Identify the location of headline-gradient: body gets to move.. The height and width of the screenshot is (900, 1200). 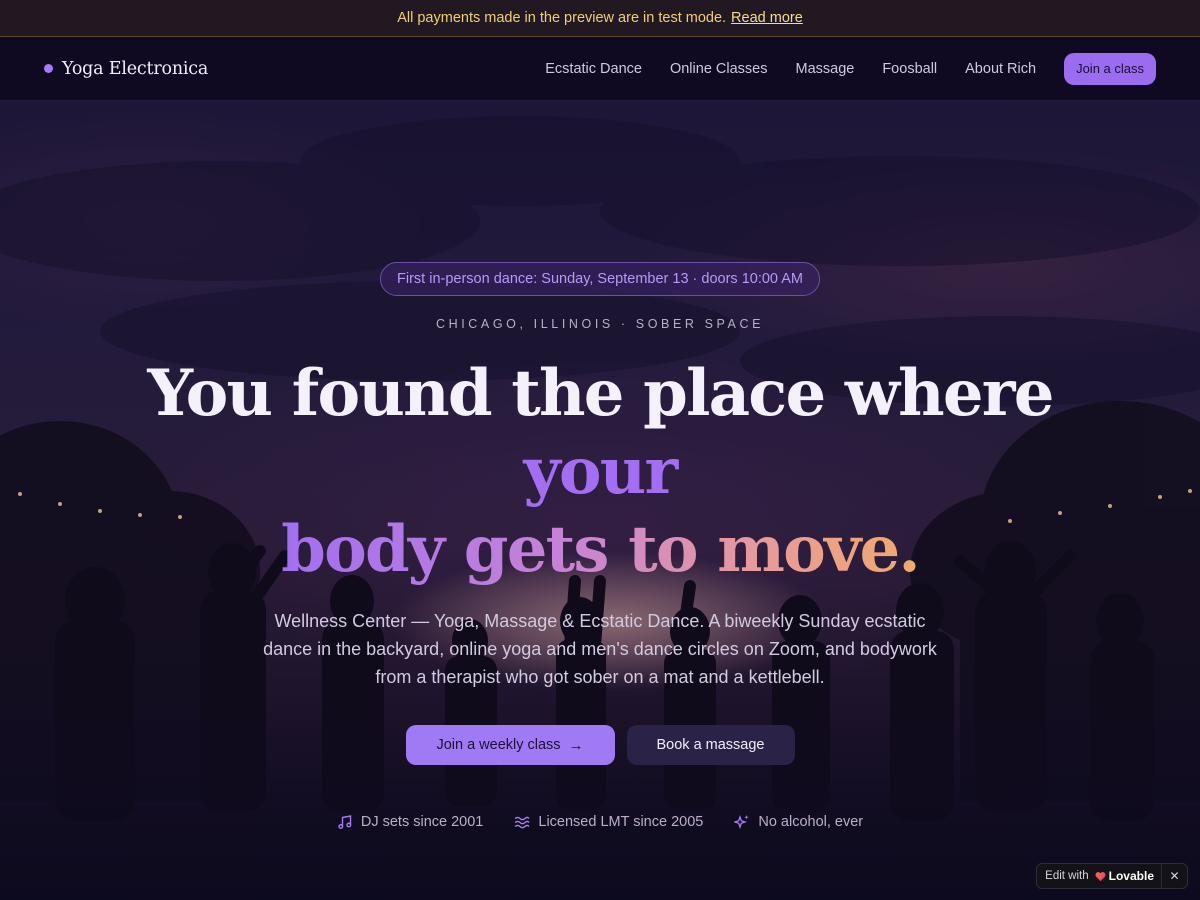
(601, 549).